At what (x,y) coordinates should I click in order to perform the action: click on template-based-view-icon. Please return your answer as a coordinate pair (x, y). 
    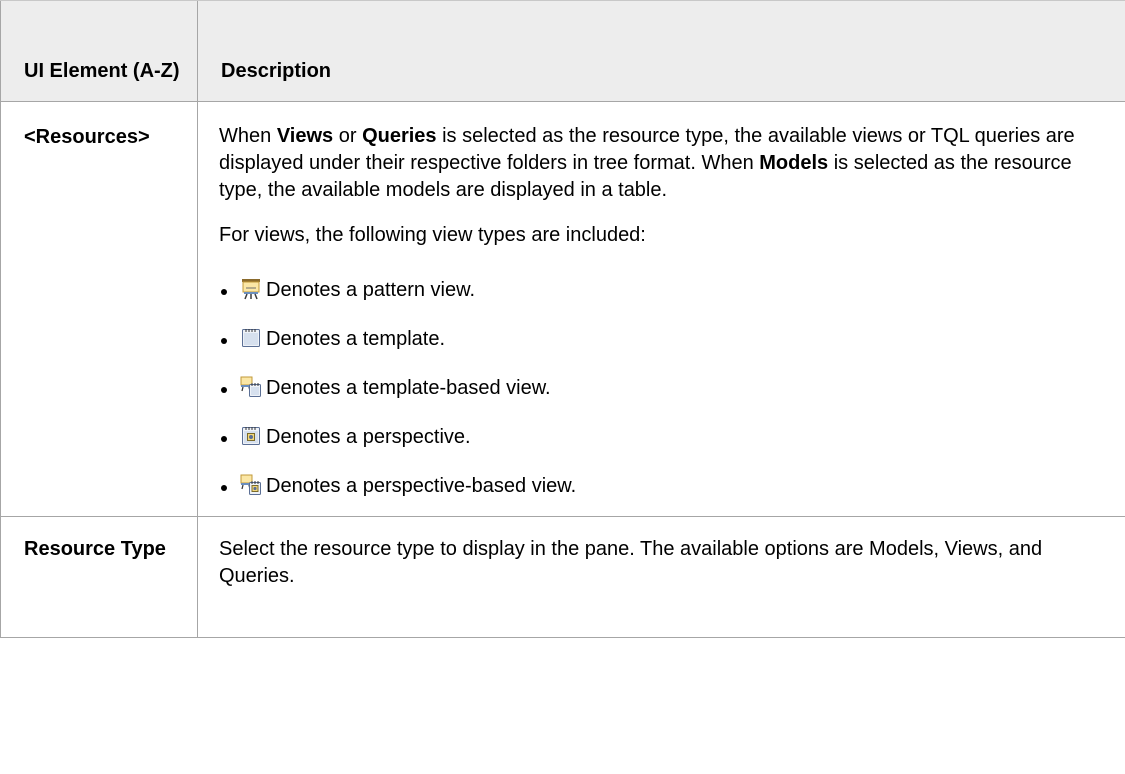
    Looking at the image, I should click on (251, 387).